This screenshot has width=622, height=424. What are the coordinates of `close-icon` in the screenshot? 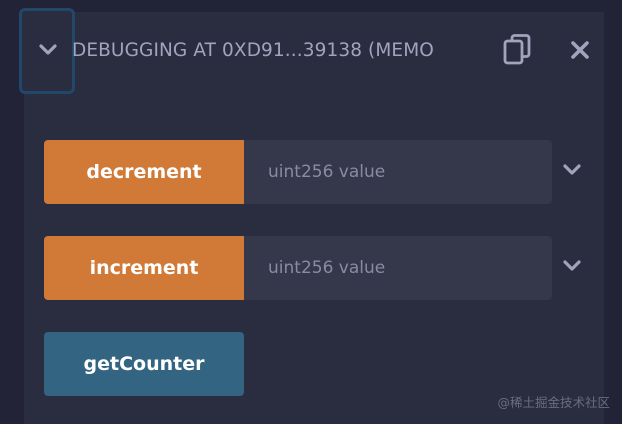 It's located at (580, 50).